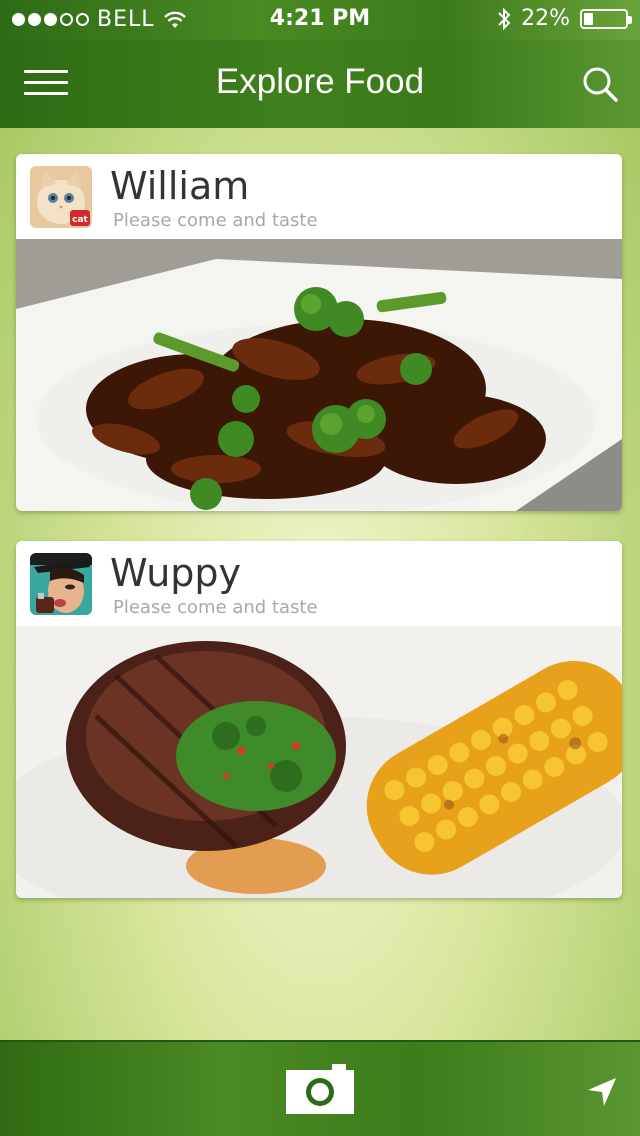 This screenshot has height=1136, width=640. Describe the element at coordinates (319, 583) in the screenshot. I see `post-header: Wuppy Please come and taste` at that location.